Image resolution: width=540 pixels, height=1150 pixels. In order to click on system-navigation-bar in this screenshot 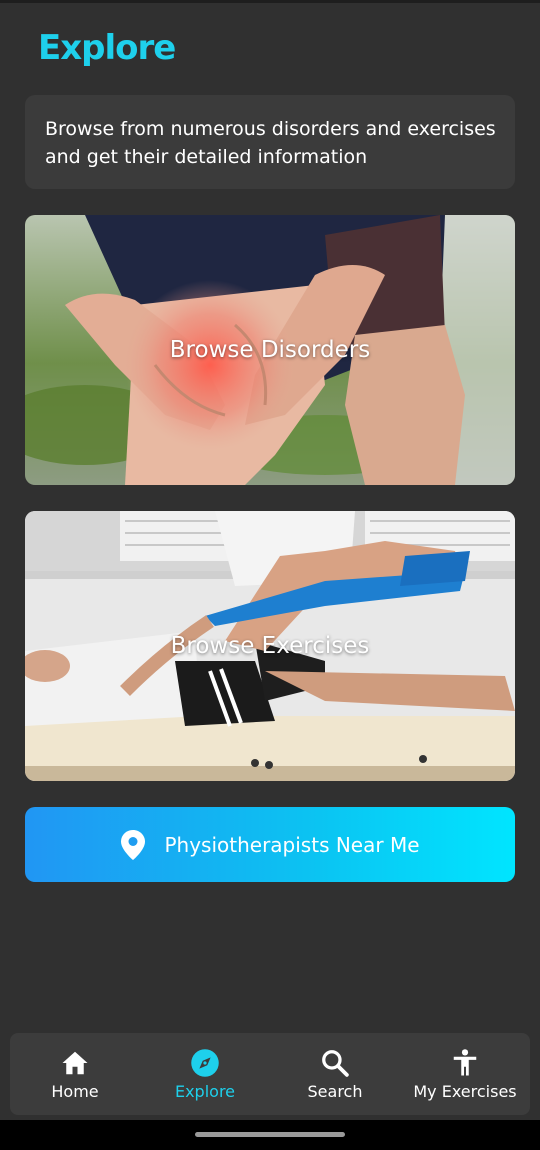, I will do `click(270, 1135)`.